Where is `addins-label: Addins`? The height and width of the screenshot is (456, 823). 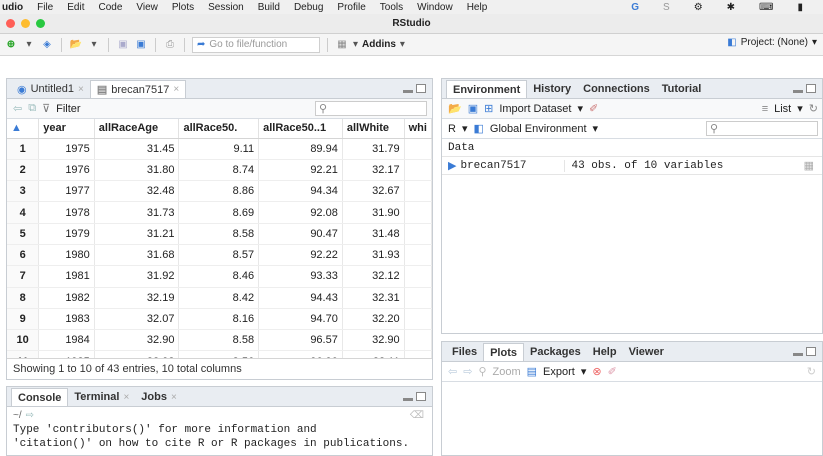
addins-label: Addins is located at coordinates (379, 44).